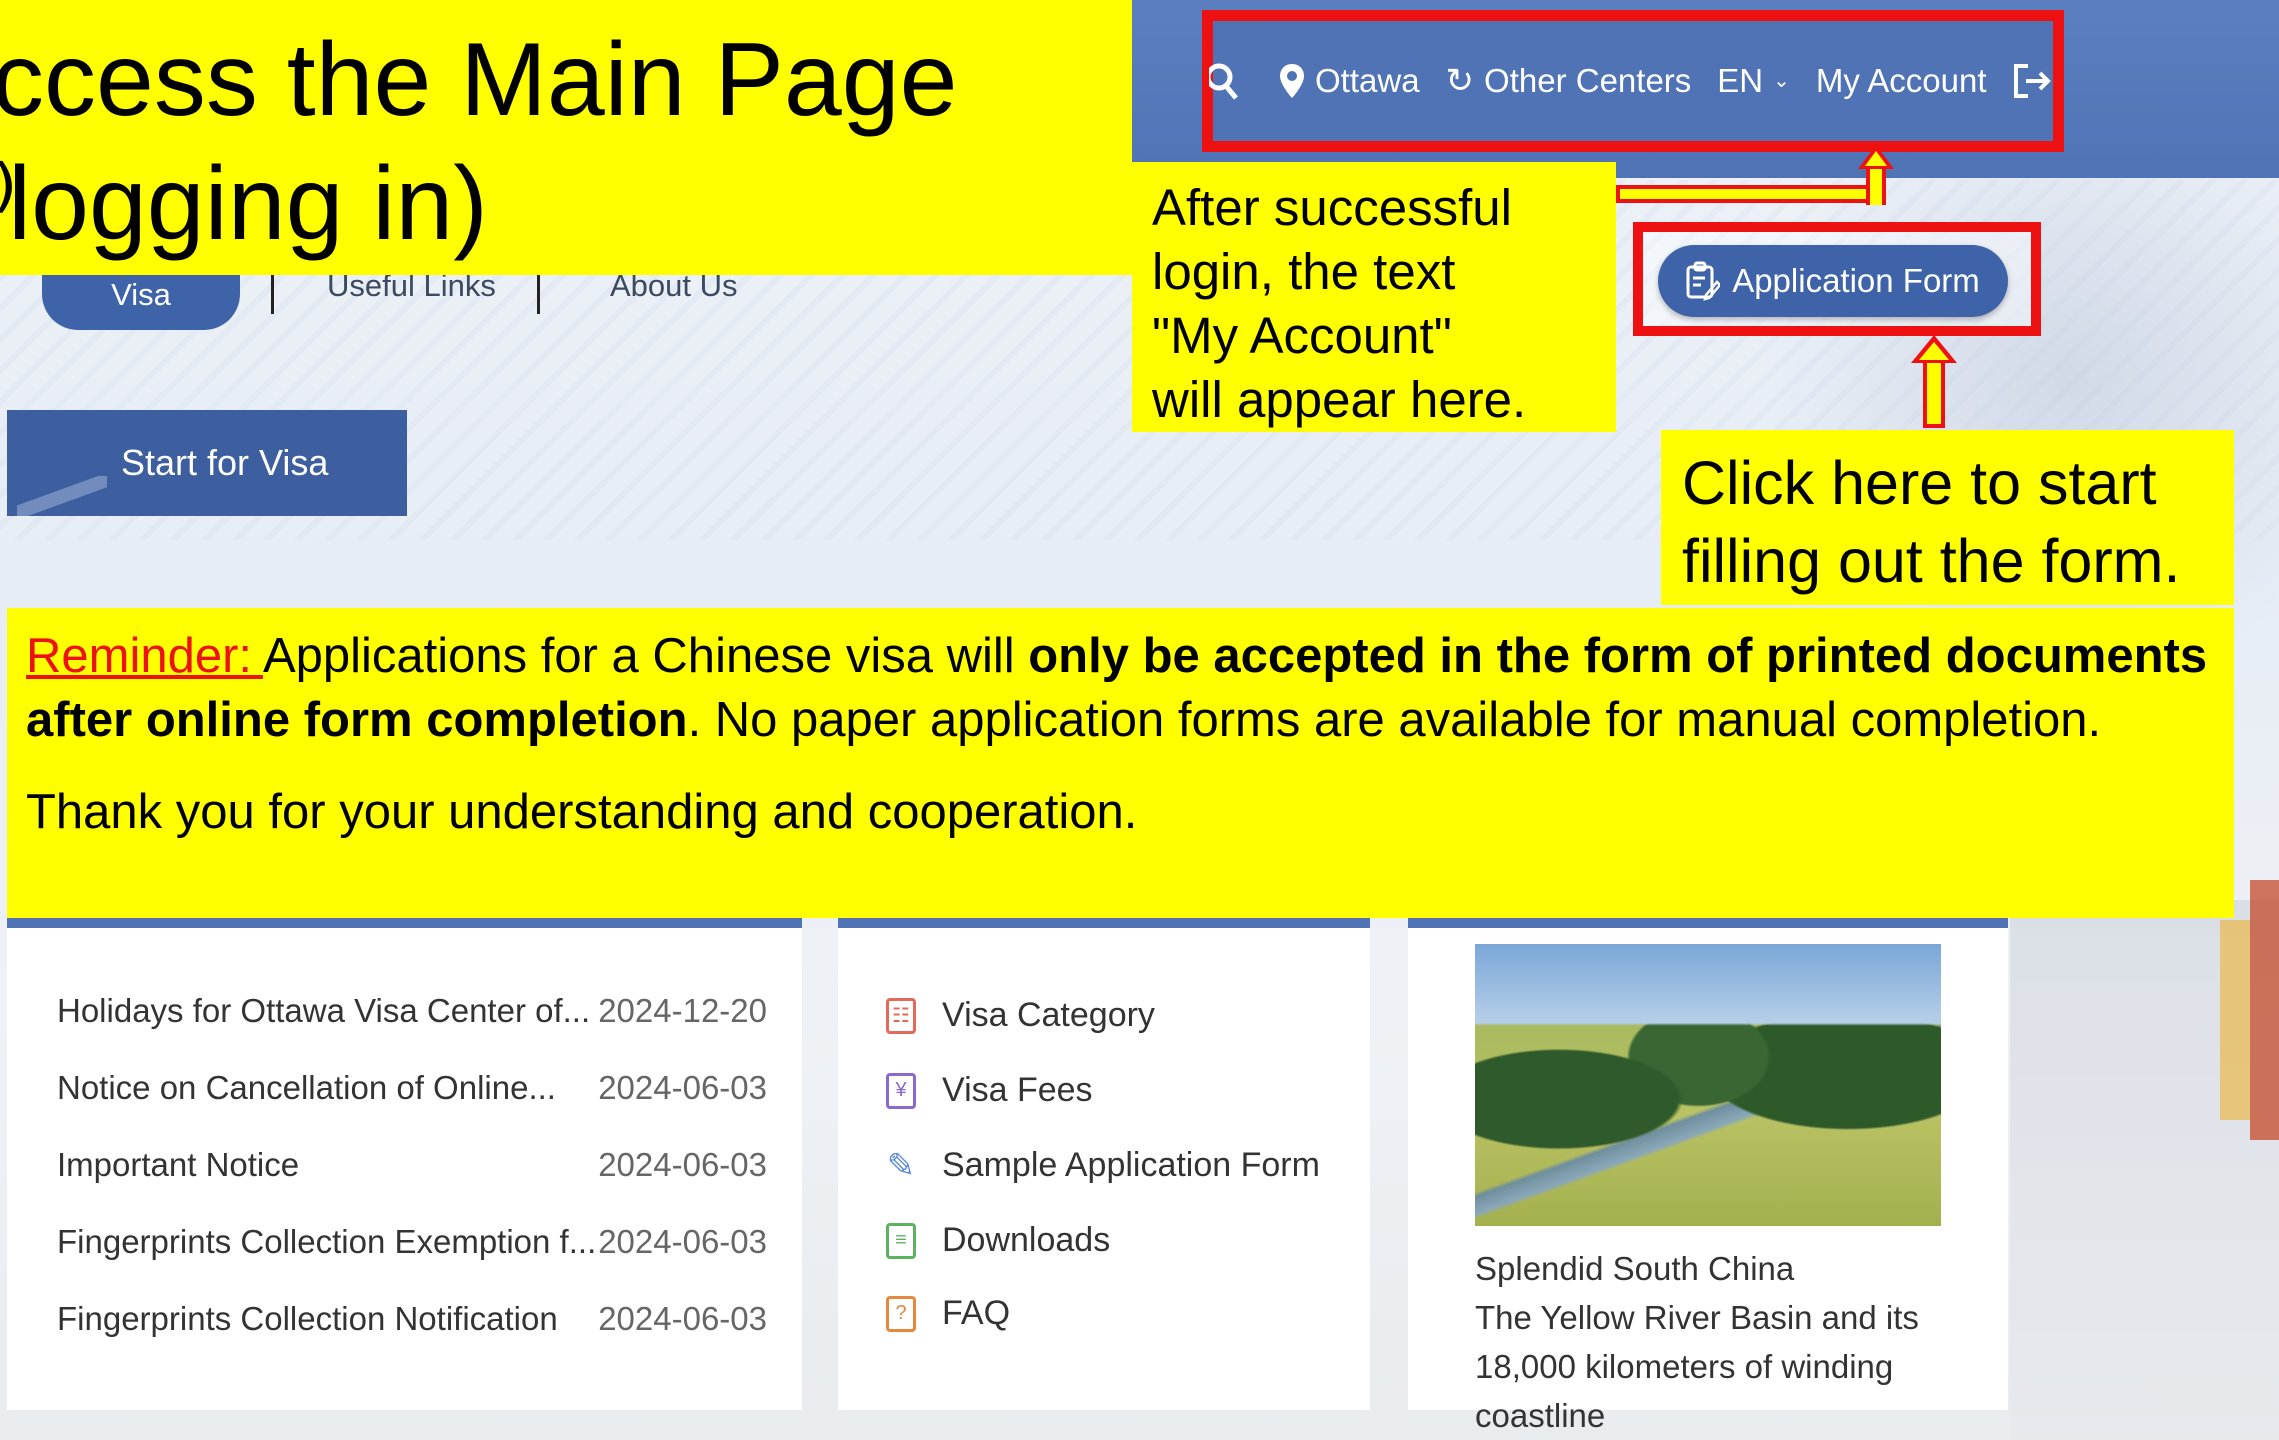 This screenshot has width=2279, height=1440. I want to click on annotation-arrow-horizontal, so click(1751, 194).